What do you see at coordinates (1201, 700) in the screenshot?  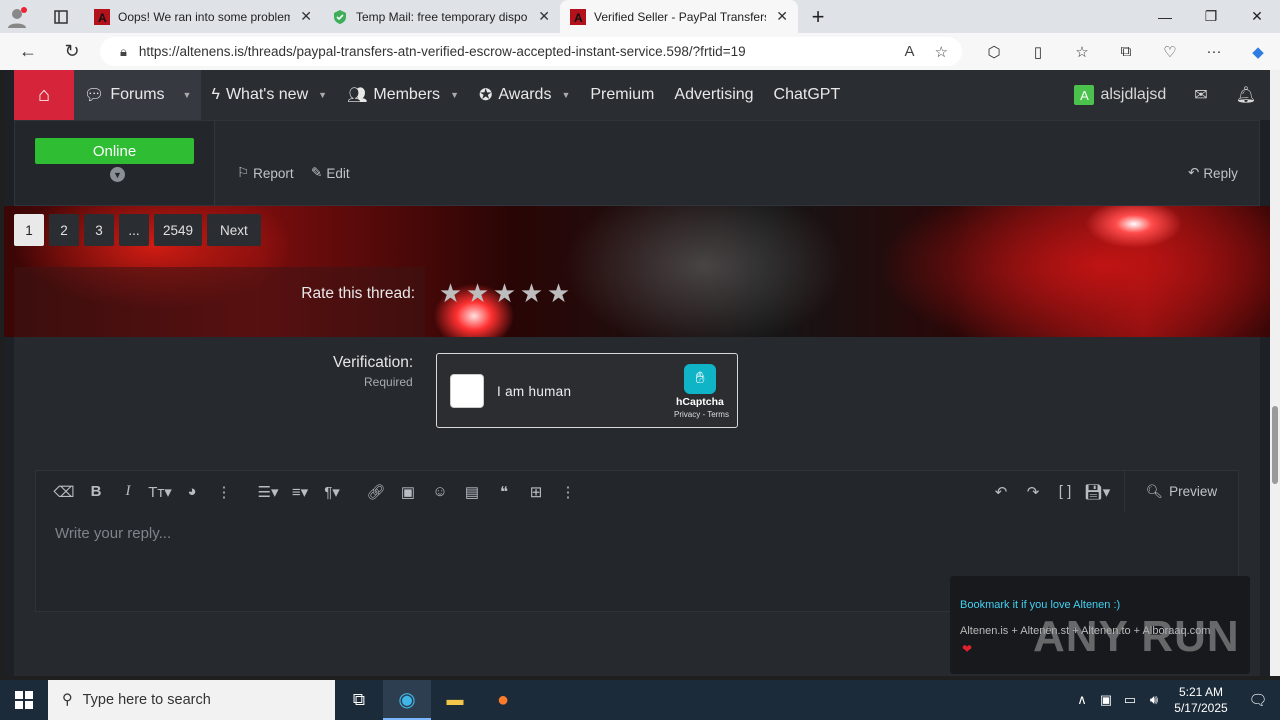 I see `clock: 5:21 AM 5/17/2025` at bounding box center [1201, 700].